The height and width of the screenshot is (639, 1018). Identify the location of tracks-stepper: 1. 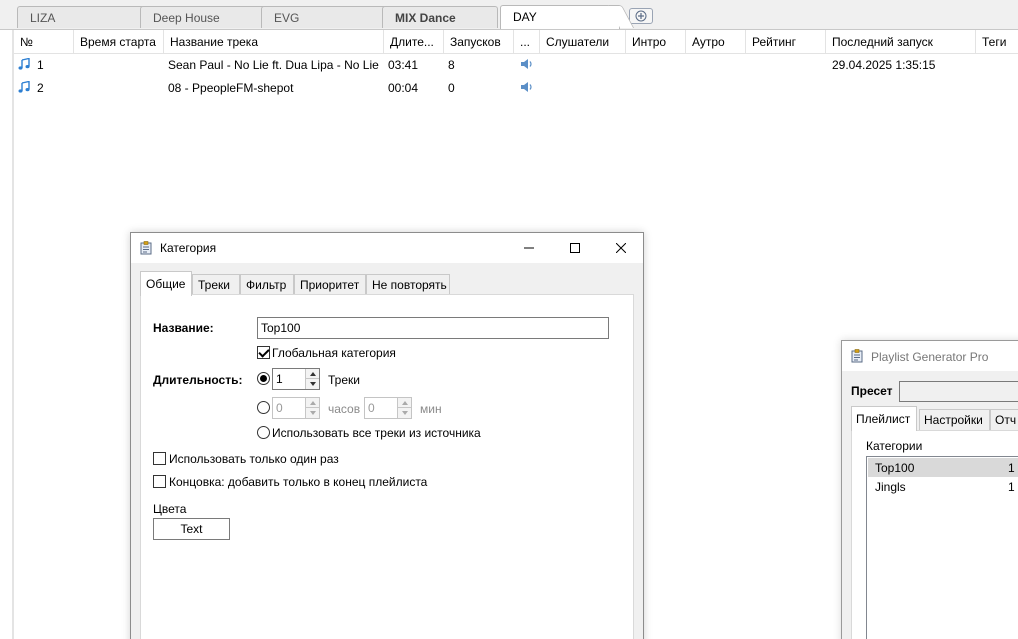
(296, 379).